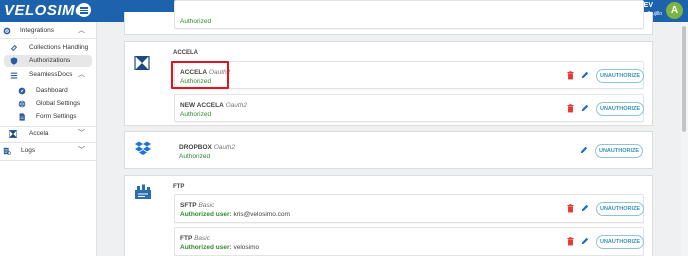 Image resolution: width=688 pixels, height=256 pixels. I want to click on authorized-user-value: velosimo, so click(246, 247).